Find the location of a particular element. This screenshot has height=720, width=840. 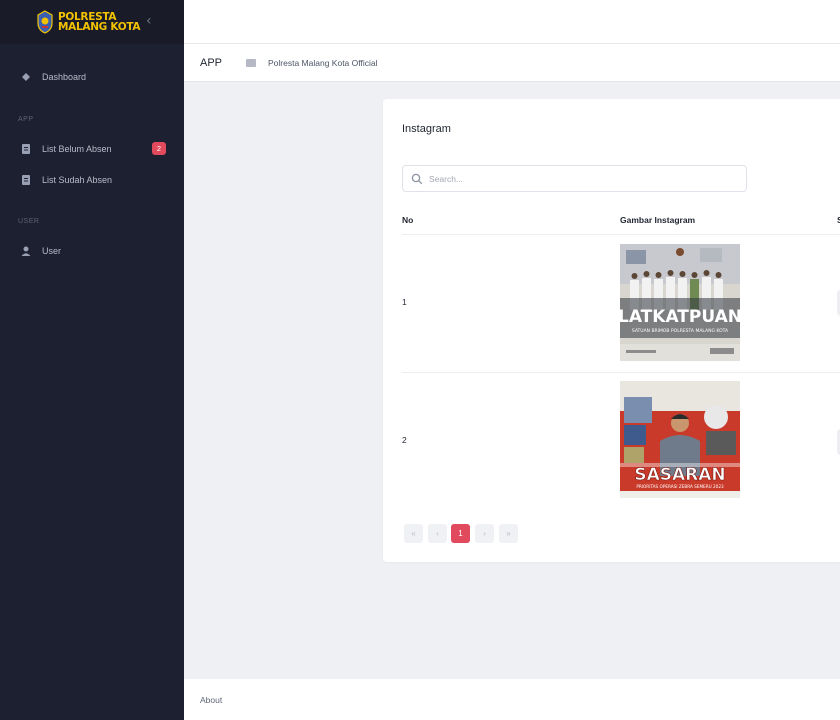

breadcrumb: APP Polresta Malang Kota Official is located at coordinates (512, 63).